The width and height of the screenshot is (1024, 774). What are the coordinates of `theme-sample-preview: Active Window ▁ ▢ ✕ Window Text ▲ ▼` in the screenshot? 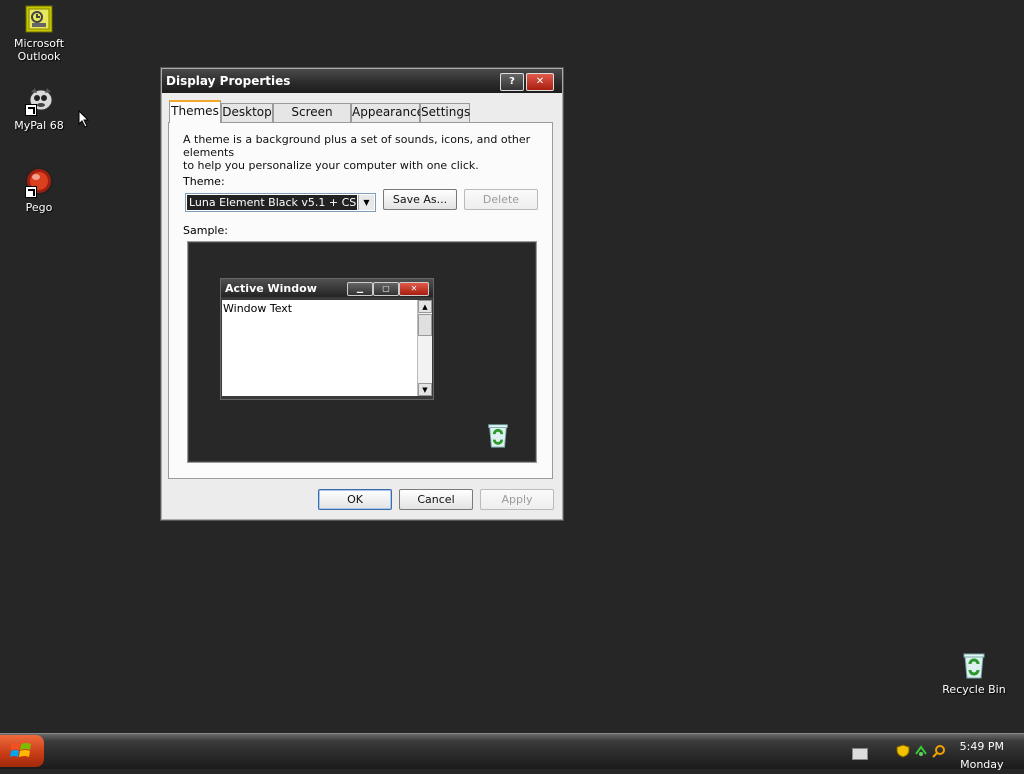 It's located at (362, 352).